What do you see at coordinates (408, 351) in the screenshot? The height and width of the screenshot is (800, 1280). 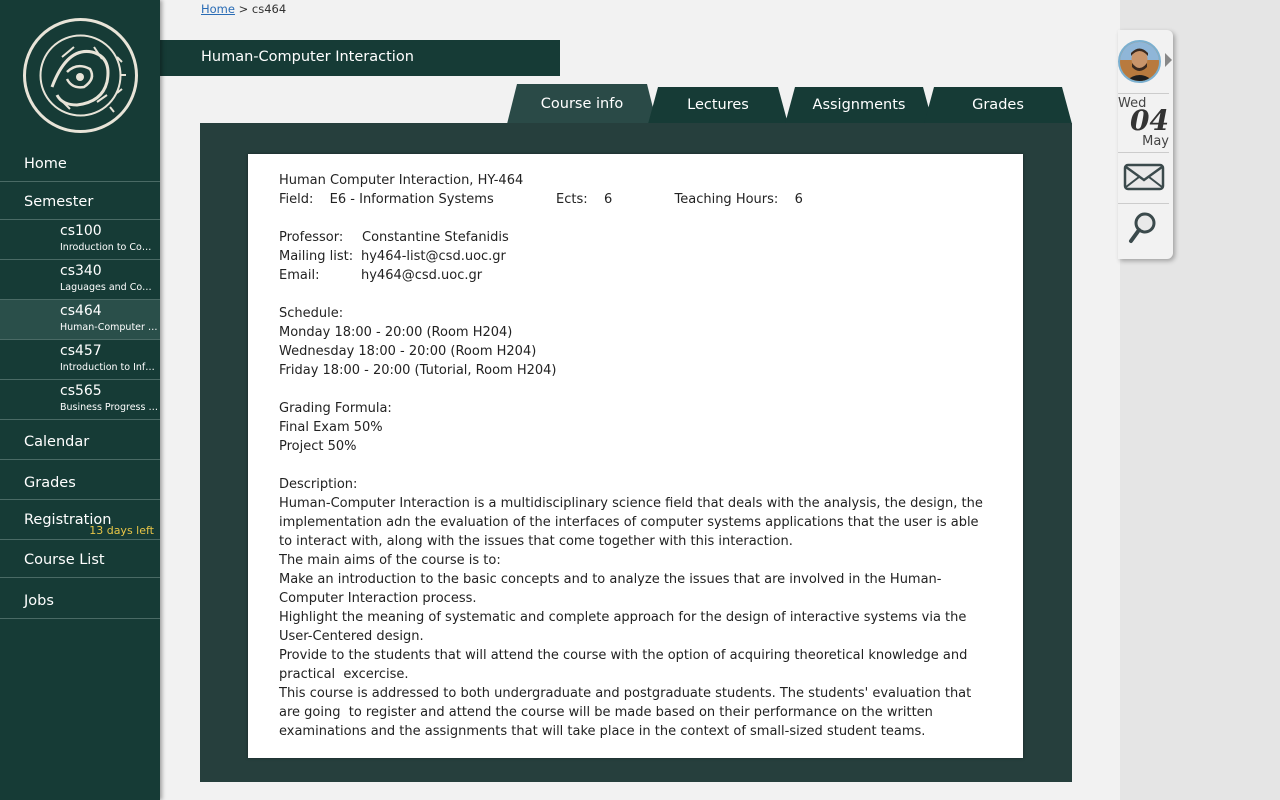 I see `schedule-item: Wednesday 18:00 - 20:00 (Room H204)` at bounding box center [408, 351].